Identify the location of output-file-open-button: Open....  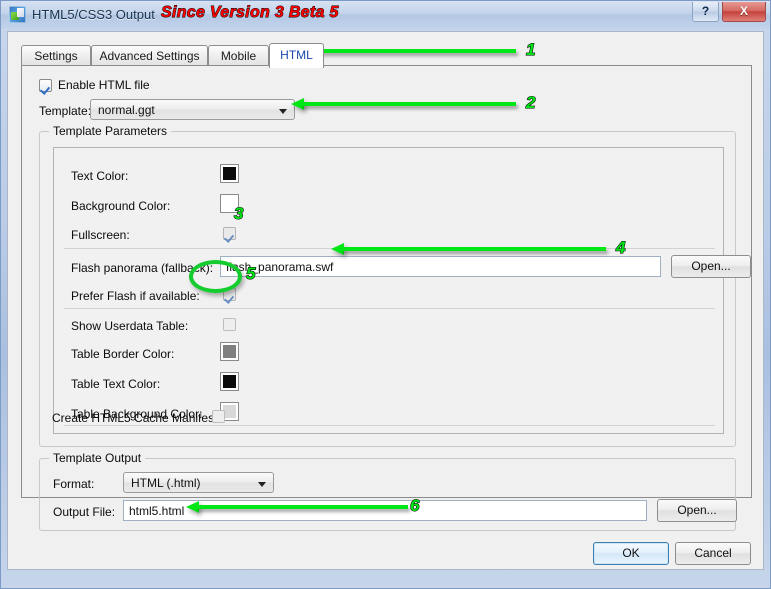
(697, 510).